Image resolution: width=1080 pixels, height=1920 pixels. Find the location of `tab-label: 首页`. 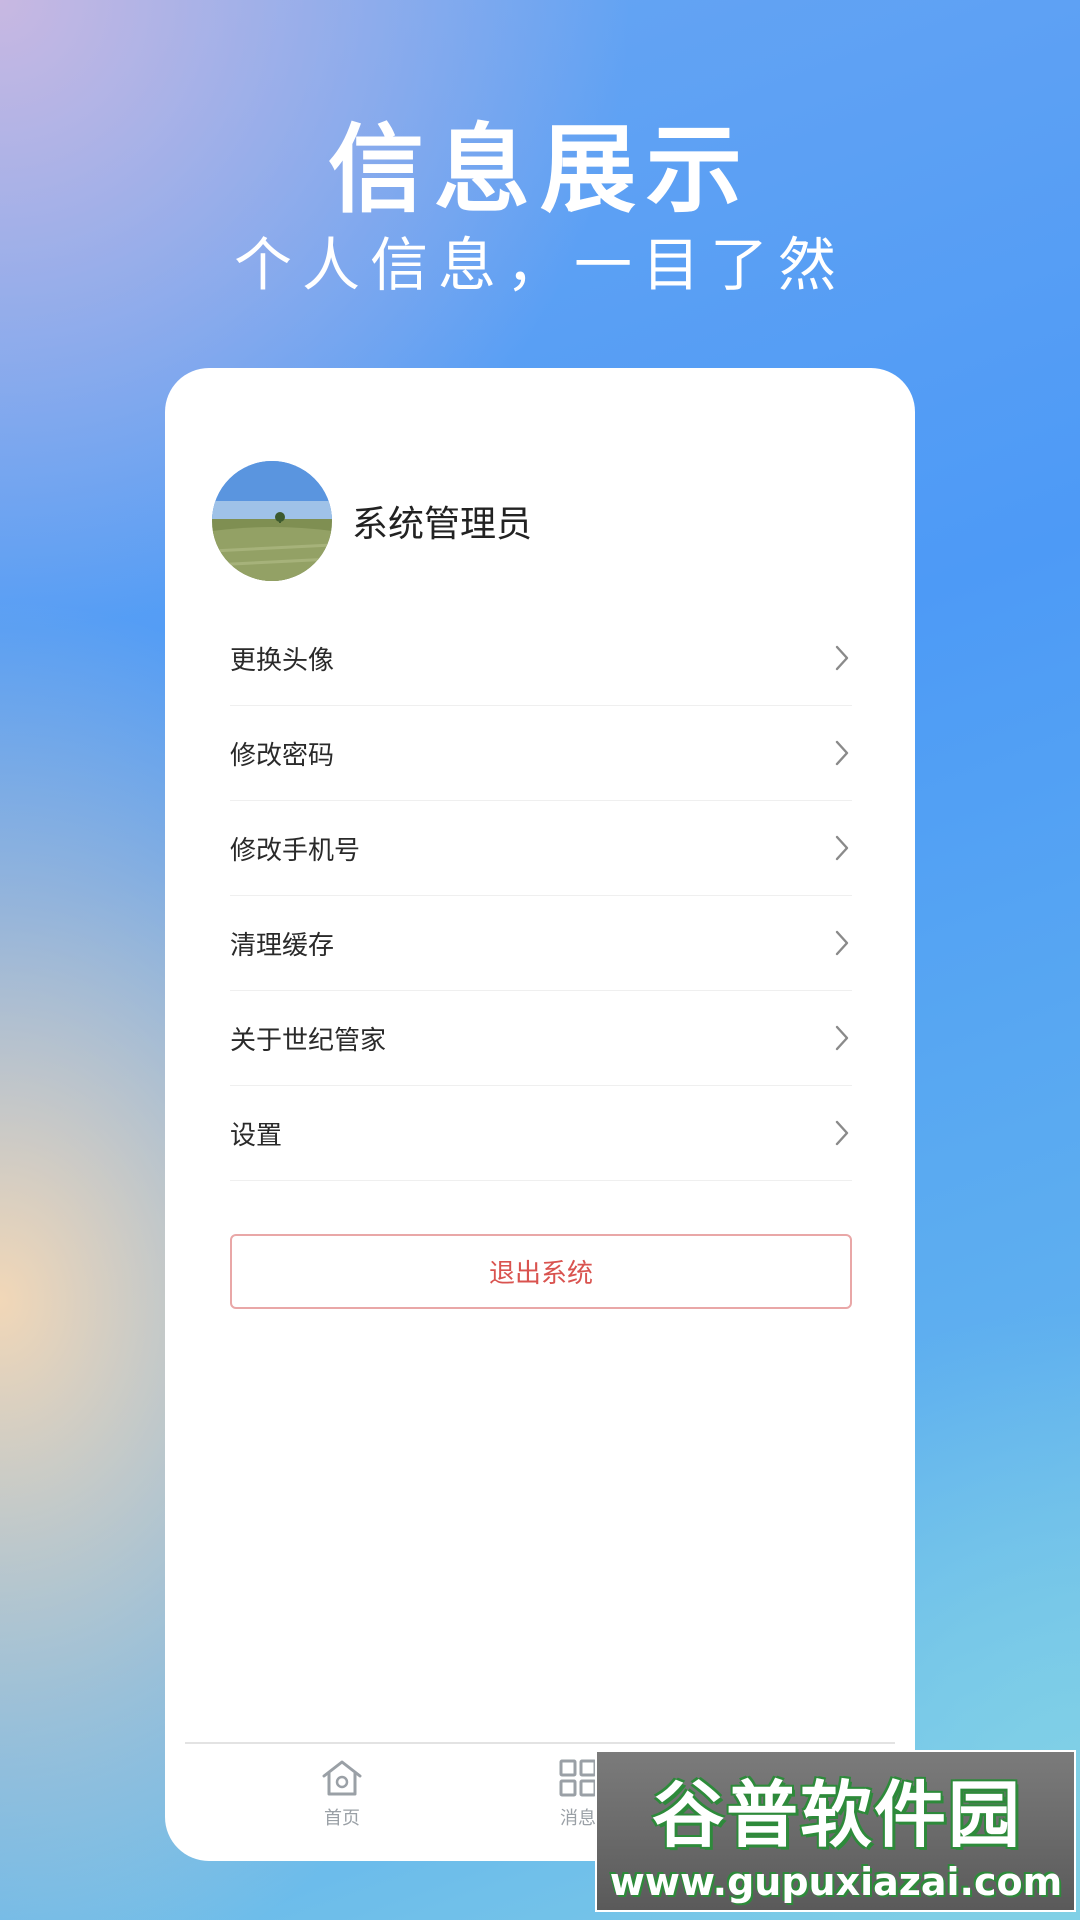

tab-label: 首页 is located at coordinates (342, 1818).